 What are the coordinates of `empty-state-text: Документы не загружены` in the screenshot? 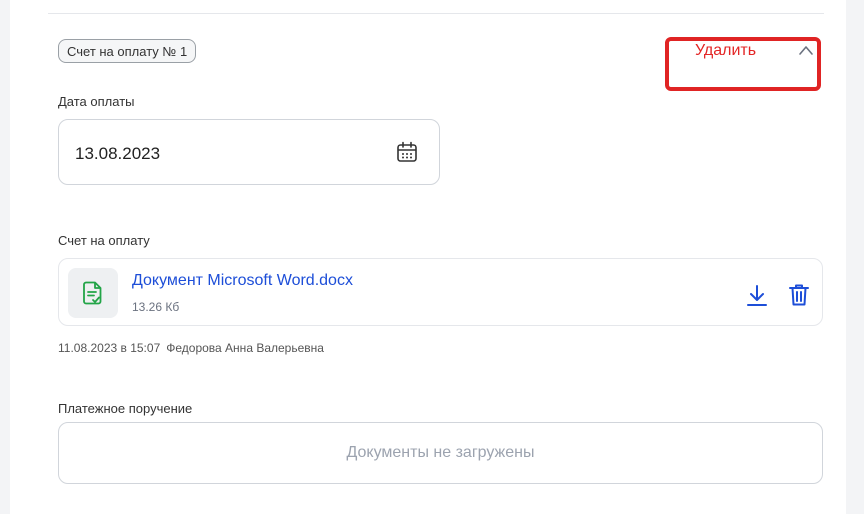 It's located at (440, 452).